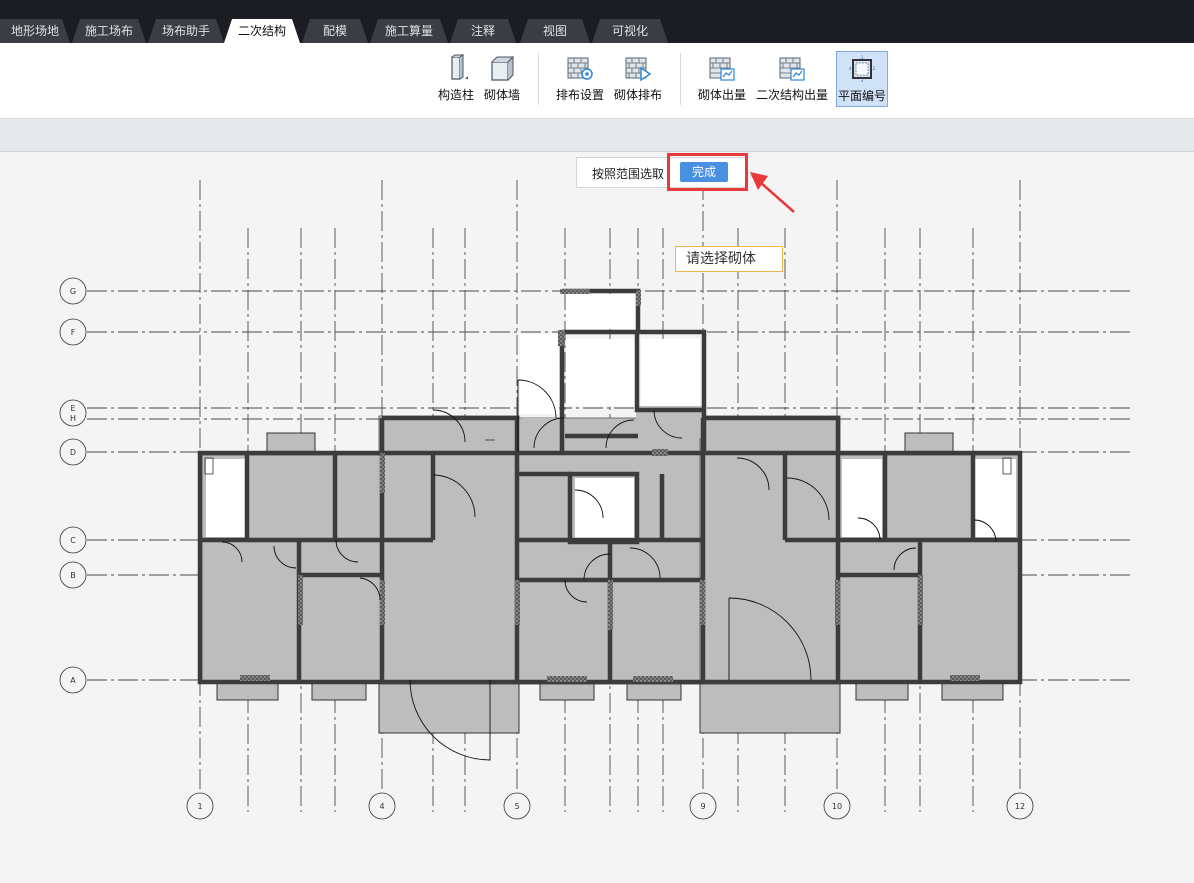 Image resolution: width=1194 pixels, height=883 pixels. What do you see at coordinates (729, 259) in the screenshot?
I see `prompt-tooltip: 请选择砌体` at bounding box center [729, 259].